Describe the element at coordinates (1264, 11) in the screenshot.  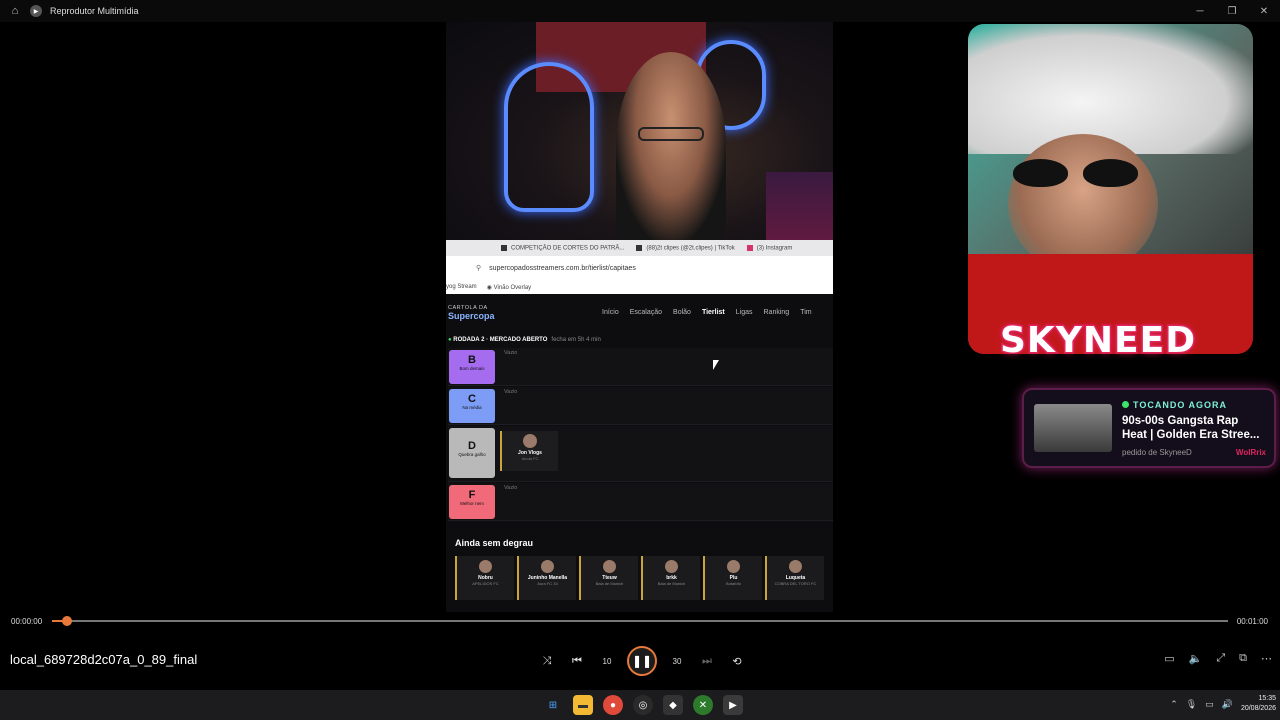
I see `close-button: ✕` at that location.